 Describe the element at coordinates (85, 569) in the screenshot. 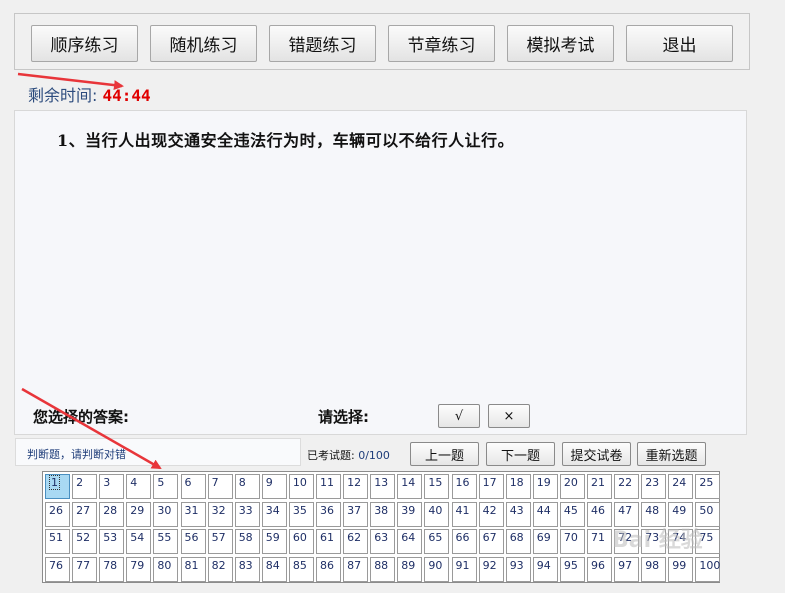

I see `question-cell: 77` at that location.